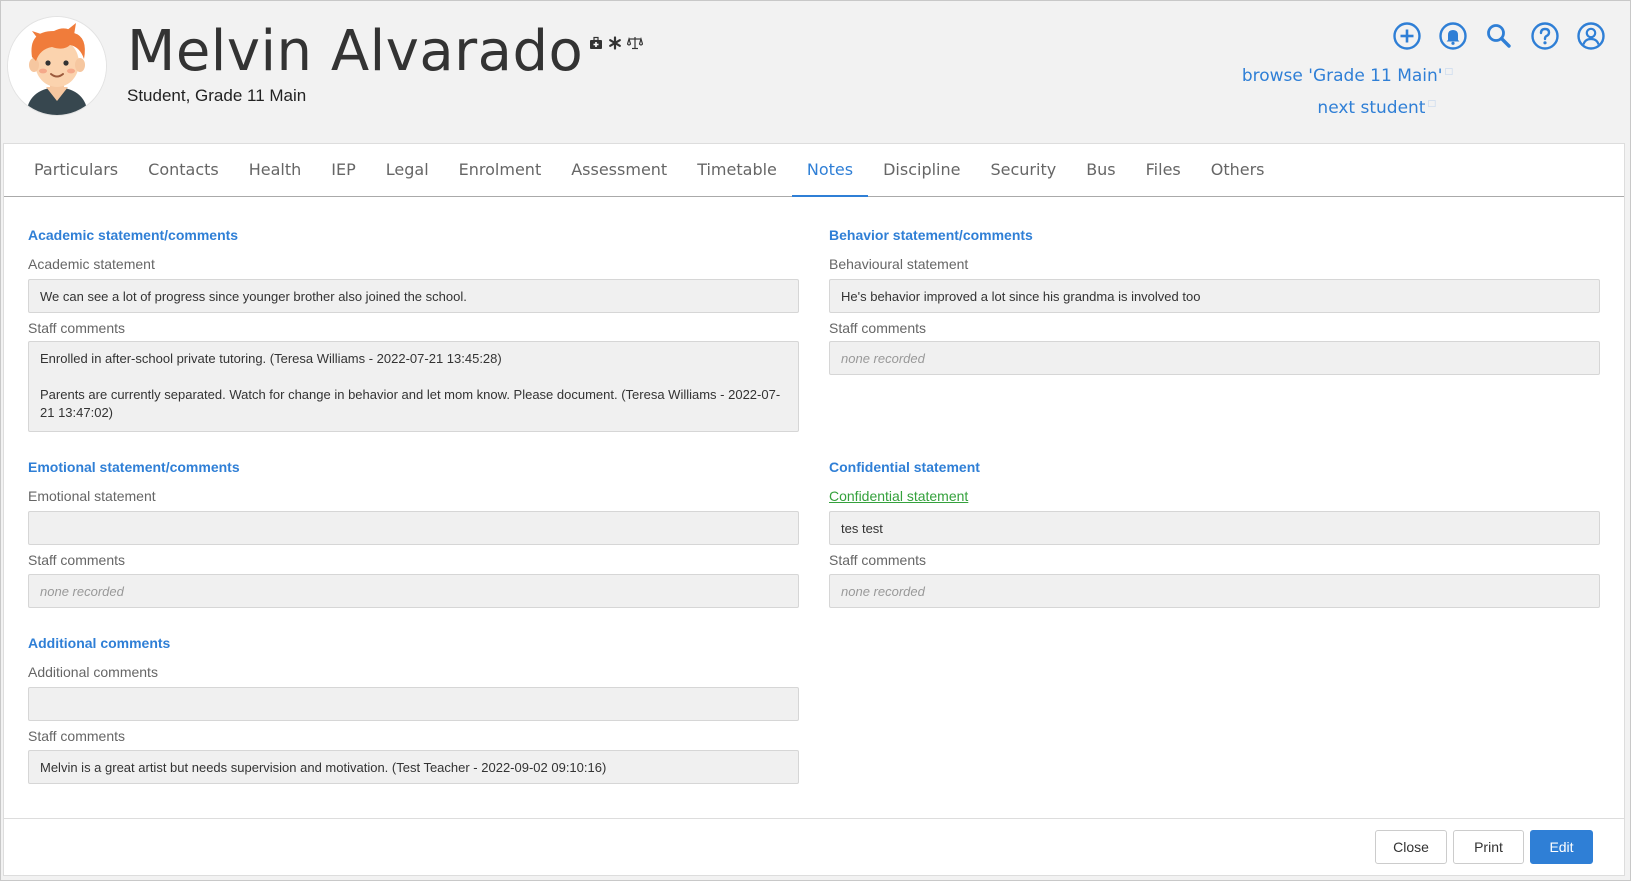 The height and width of the screenshot is (881, 1631). What do you see at coordinates (407, 170) in the screenshot?
I see `tab-legal: Legal` at bounding box center [407, 170].